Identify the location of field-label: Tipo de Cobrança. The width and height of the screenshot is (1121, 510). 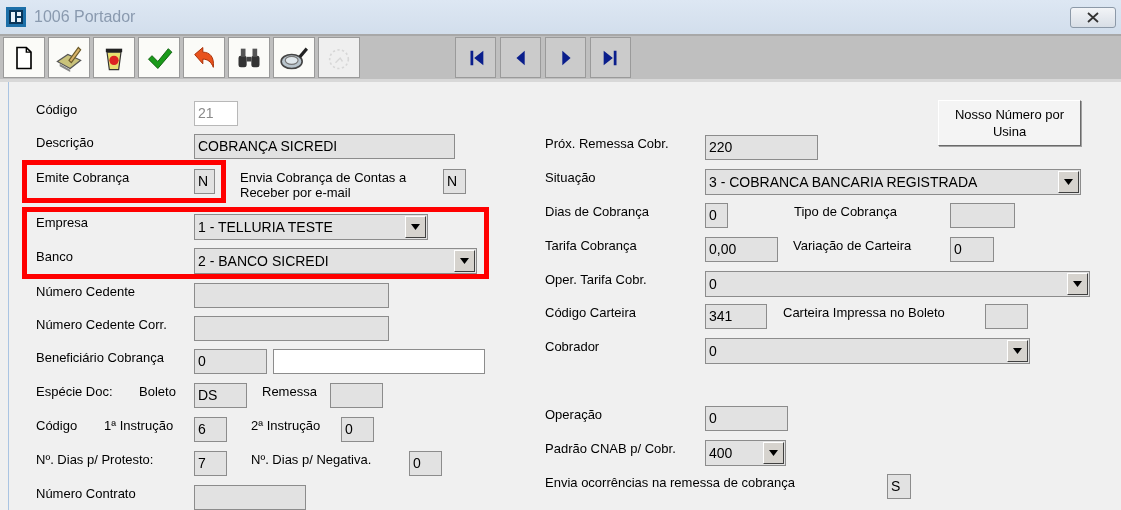
(846, 211).